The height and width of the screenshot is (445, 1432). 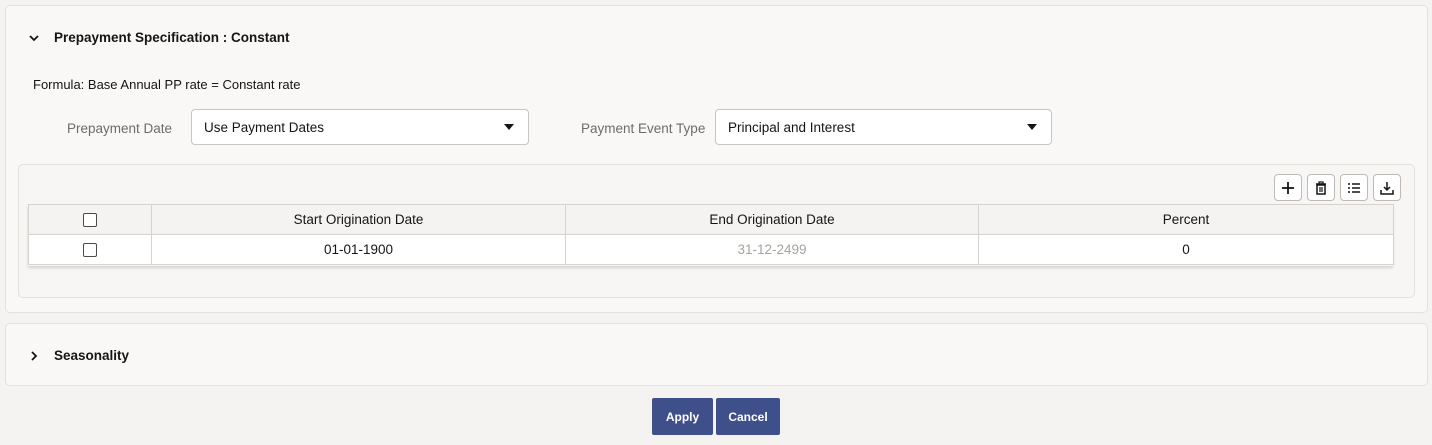 I want to click on payment-event-type-label: Payment Event Type, so click(x=643, y=128).